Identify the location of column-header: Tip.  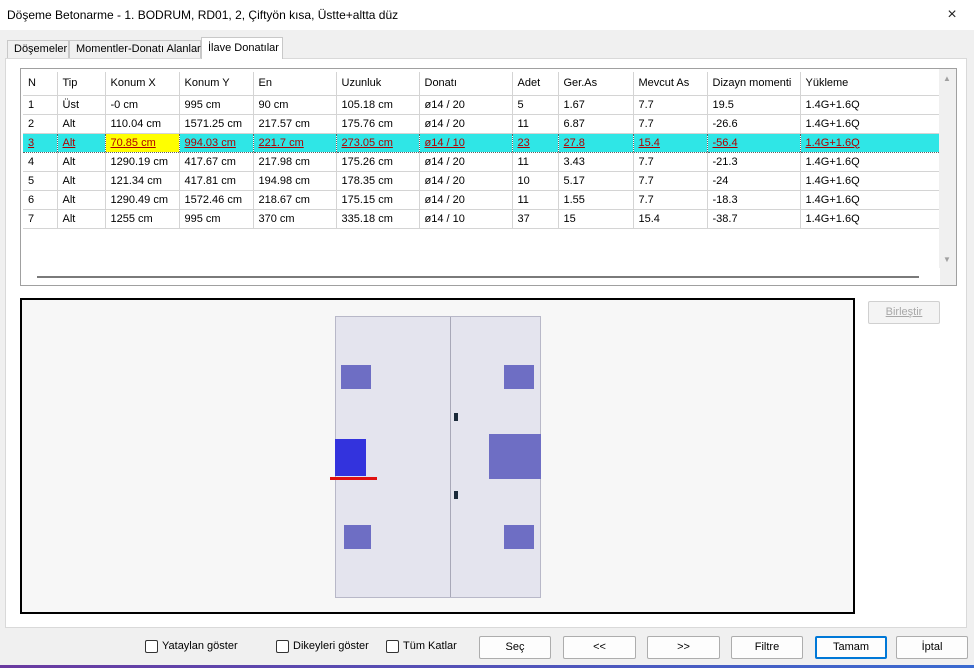
(81, 84).